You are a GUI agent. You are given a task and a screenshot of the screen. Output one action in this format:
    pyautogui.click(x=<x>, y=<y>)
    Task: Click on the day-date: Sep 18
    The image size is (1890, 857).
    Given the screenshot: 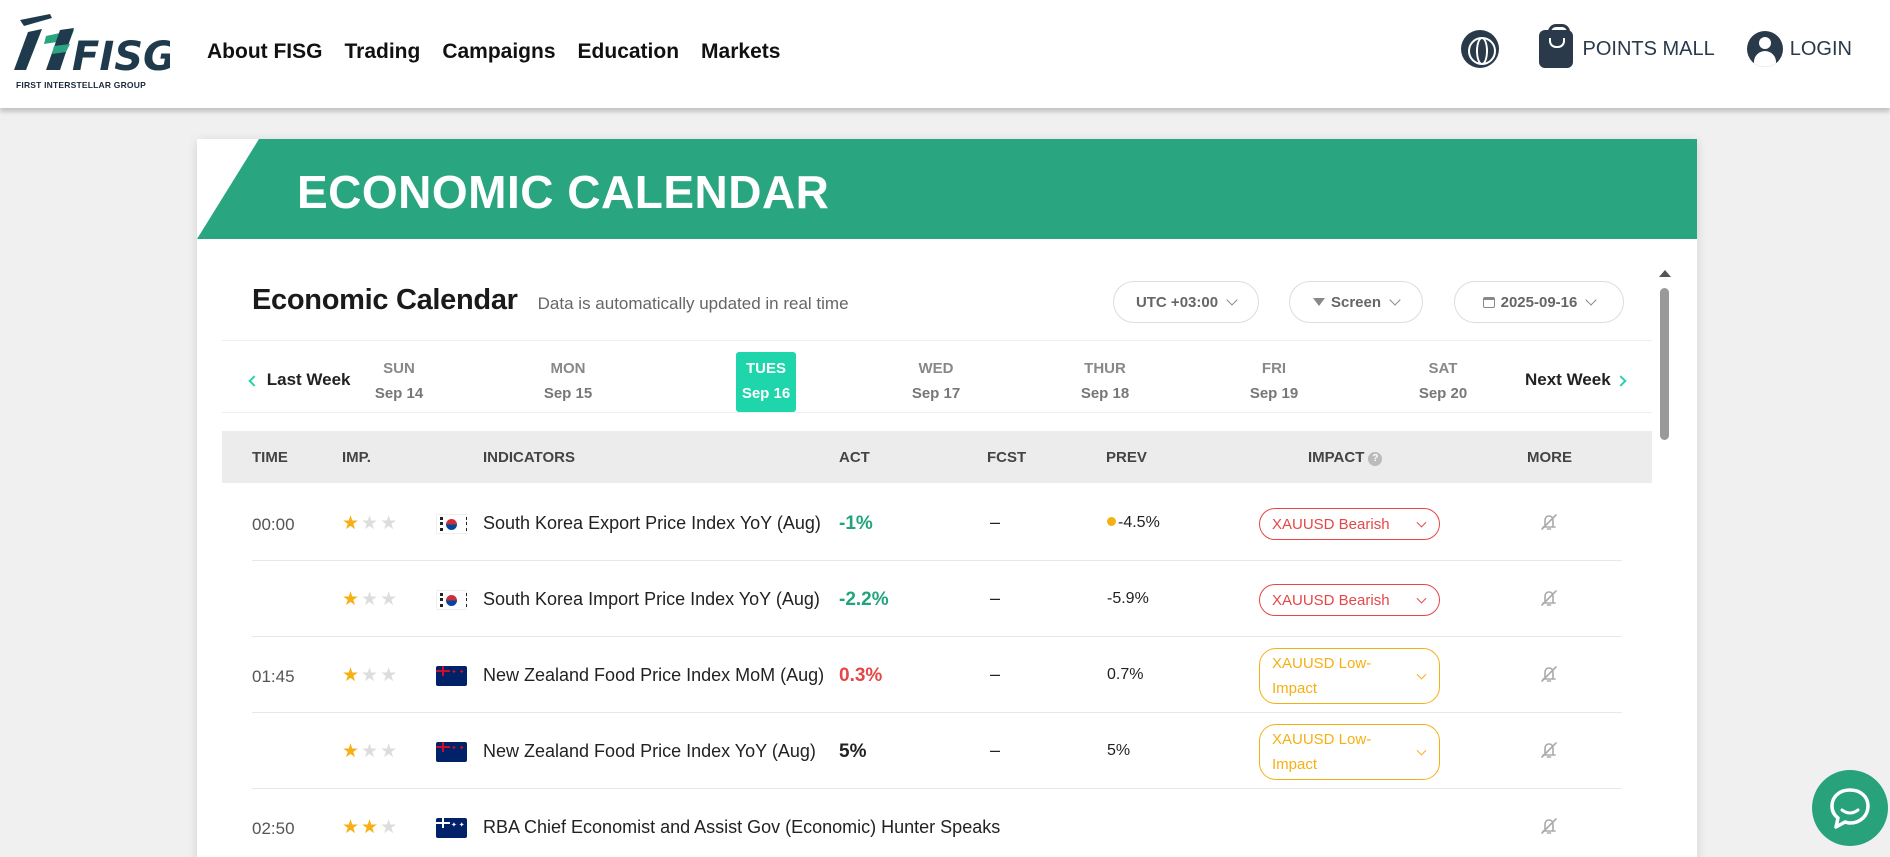 What is the action you would take?
    pyautogui.click(x=1105, y=393)
    